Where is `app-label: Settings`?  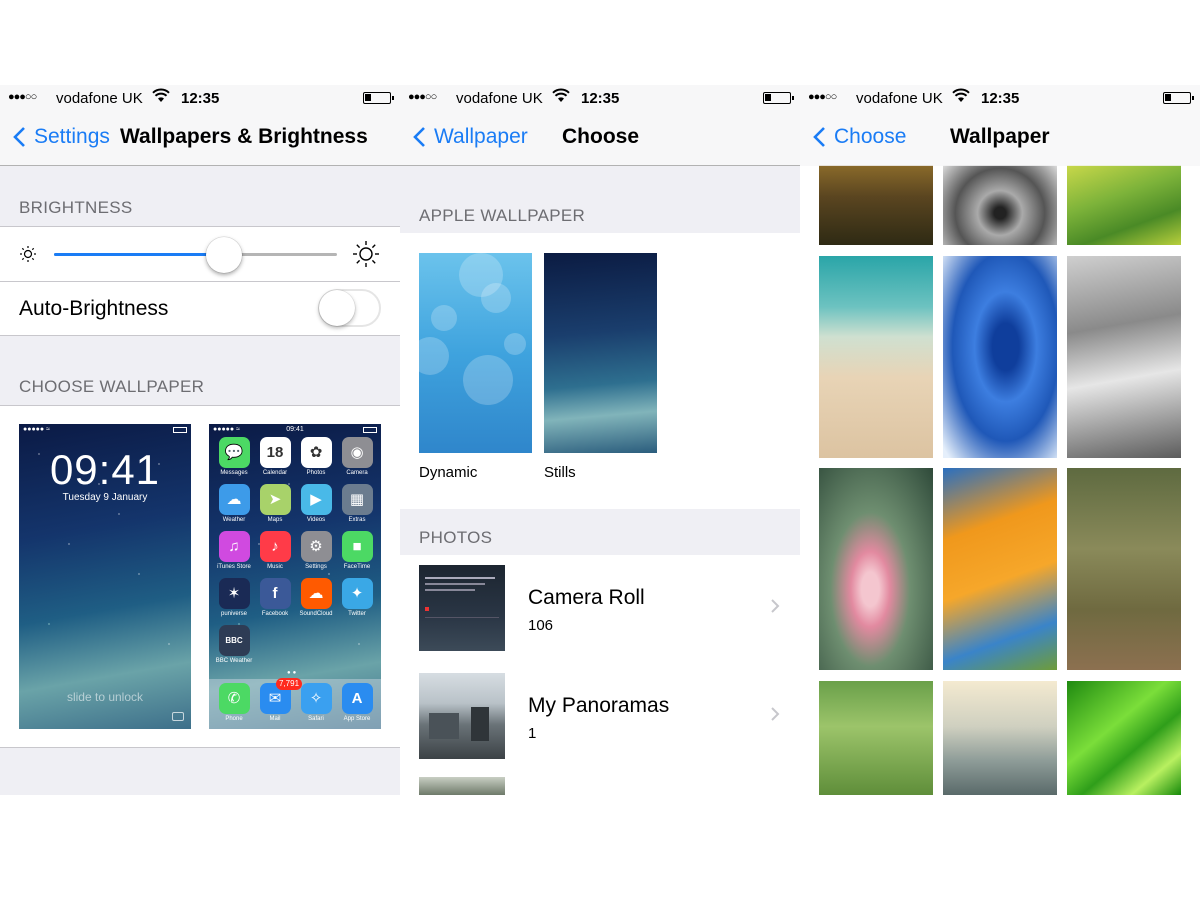
app-label: Settings is located at coordinates (316, 567).